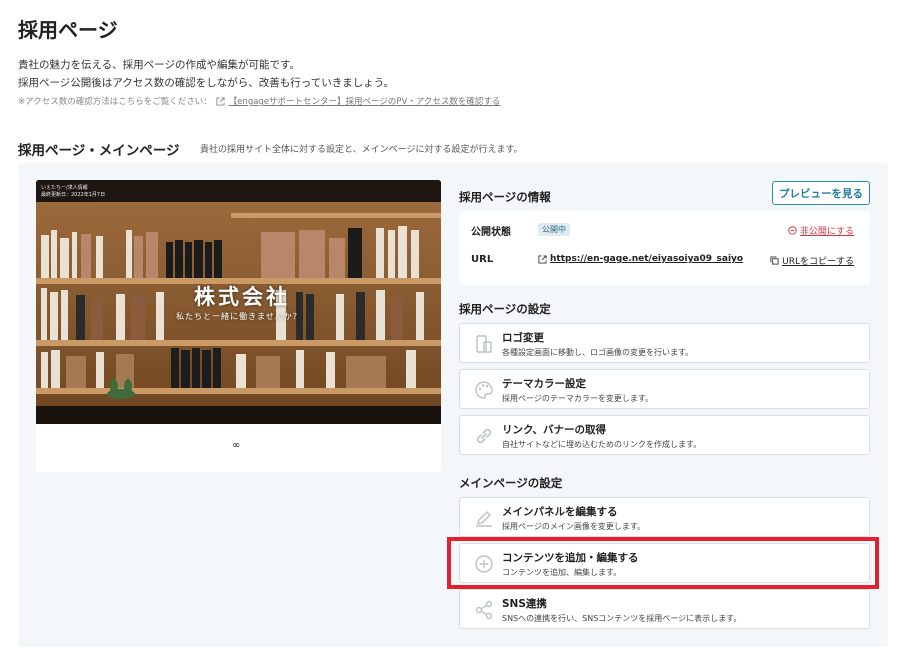 The image size is (900, 661). I want to click on palette-icon, so click(484, 390).